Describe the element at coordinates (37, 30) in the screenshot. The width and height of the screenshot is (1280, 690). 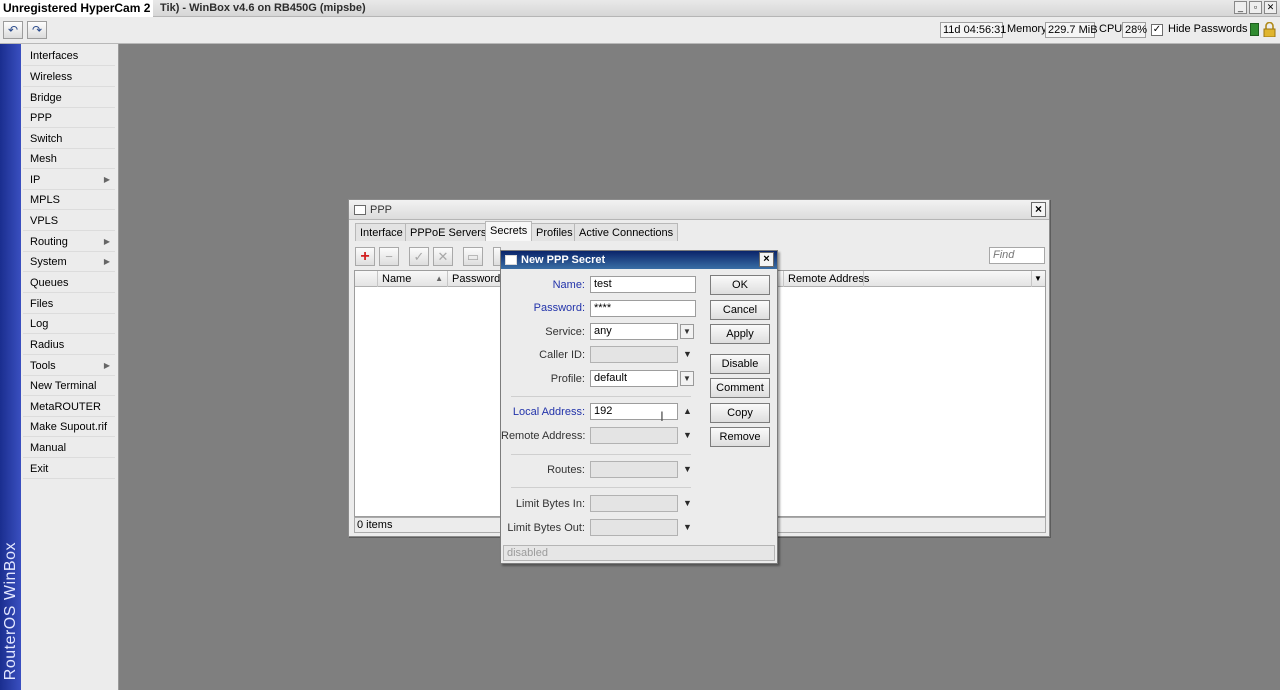
I see `redo-icon: ↷` at that location.